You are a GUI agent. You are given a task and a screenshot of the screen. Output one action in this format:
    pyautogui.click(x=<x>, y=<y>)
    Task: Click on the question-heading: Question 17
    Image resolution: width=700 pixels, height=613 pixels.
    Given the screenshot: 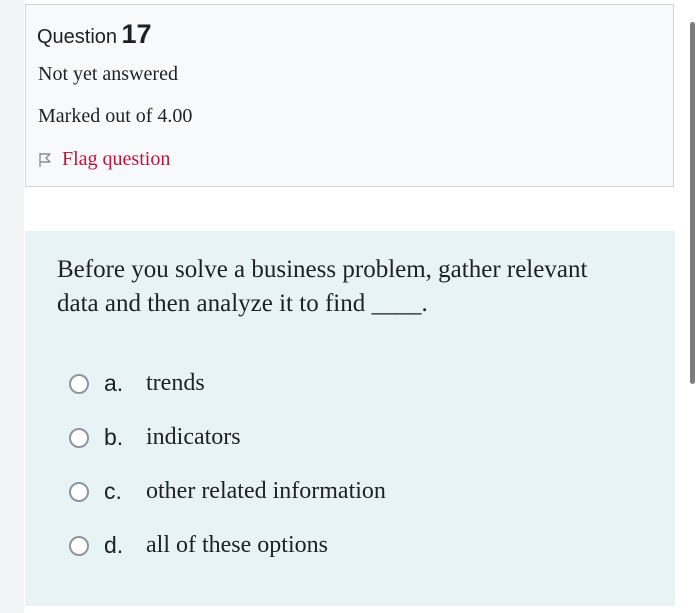 What is the action you would take?
    pyautogui.click(x=94, y=34)
    